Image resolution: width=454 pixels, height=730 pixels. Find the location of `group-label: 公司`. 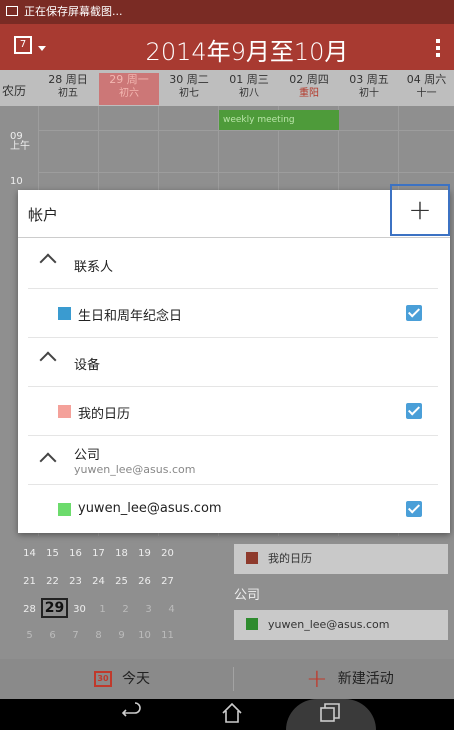

group-label: 公司 is located at coordinates (87, 455).